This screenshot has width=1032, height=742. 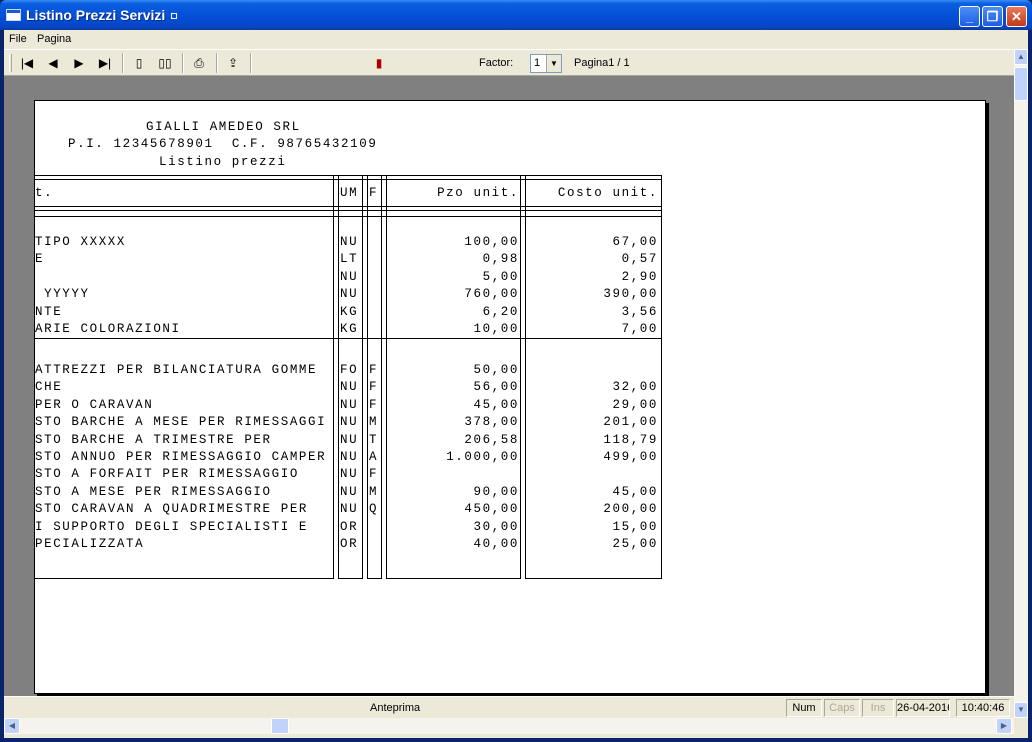 I want to click on cell-price, so click(x=453, y=474).